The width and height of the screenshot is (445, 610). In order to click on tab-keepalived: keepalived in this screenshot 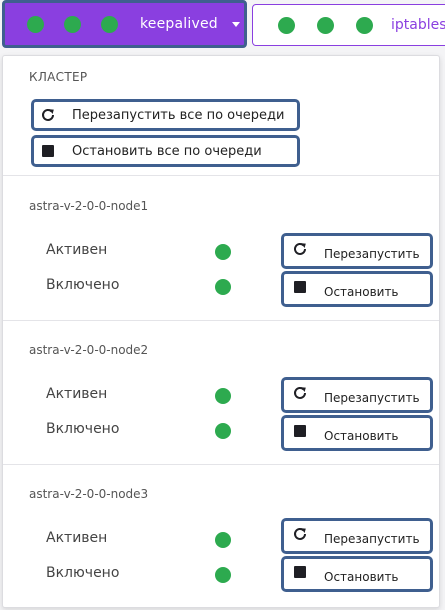, I will do `click(124, 24)`.